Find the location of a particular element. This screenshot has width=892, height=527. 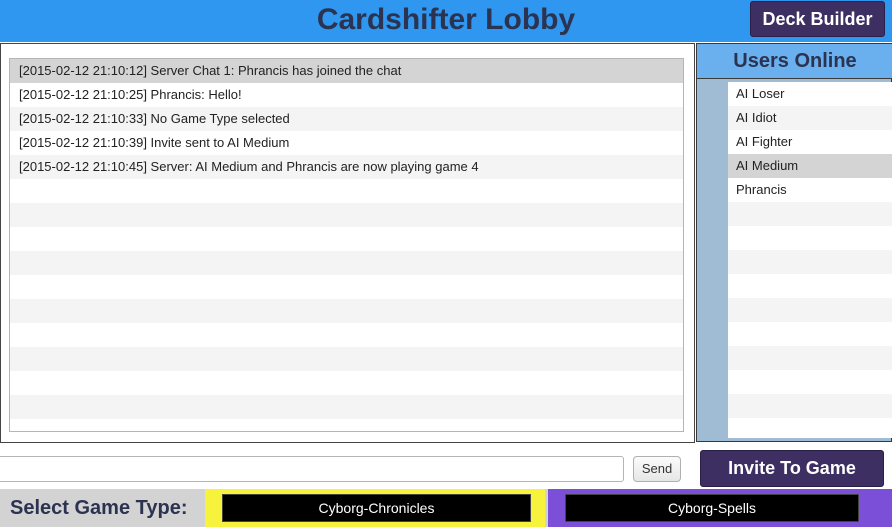

game-type-cyborg-chronicles-button: Cyborg-Chronicles is located at coordinates (376, 508).